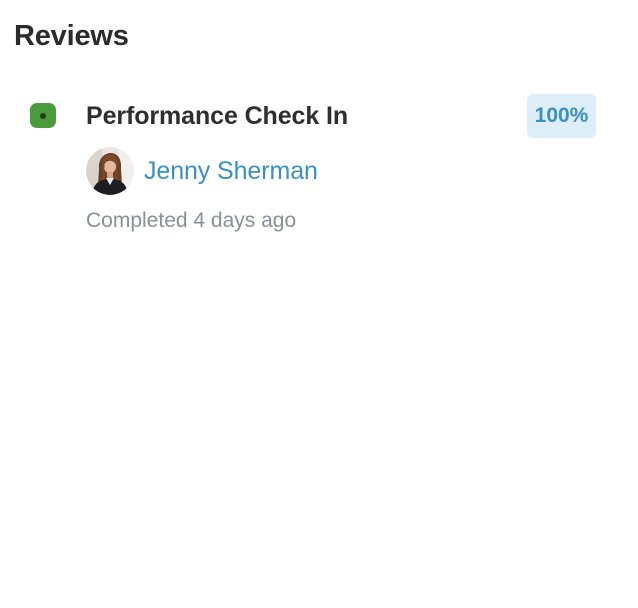 This screenshot has height=608, width=638. What do you see at coordinates (191, 220) in the screenshot?
I see `review-status-text: Completed 4 days ago` at bounding box center [191, 220].